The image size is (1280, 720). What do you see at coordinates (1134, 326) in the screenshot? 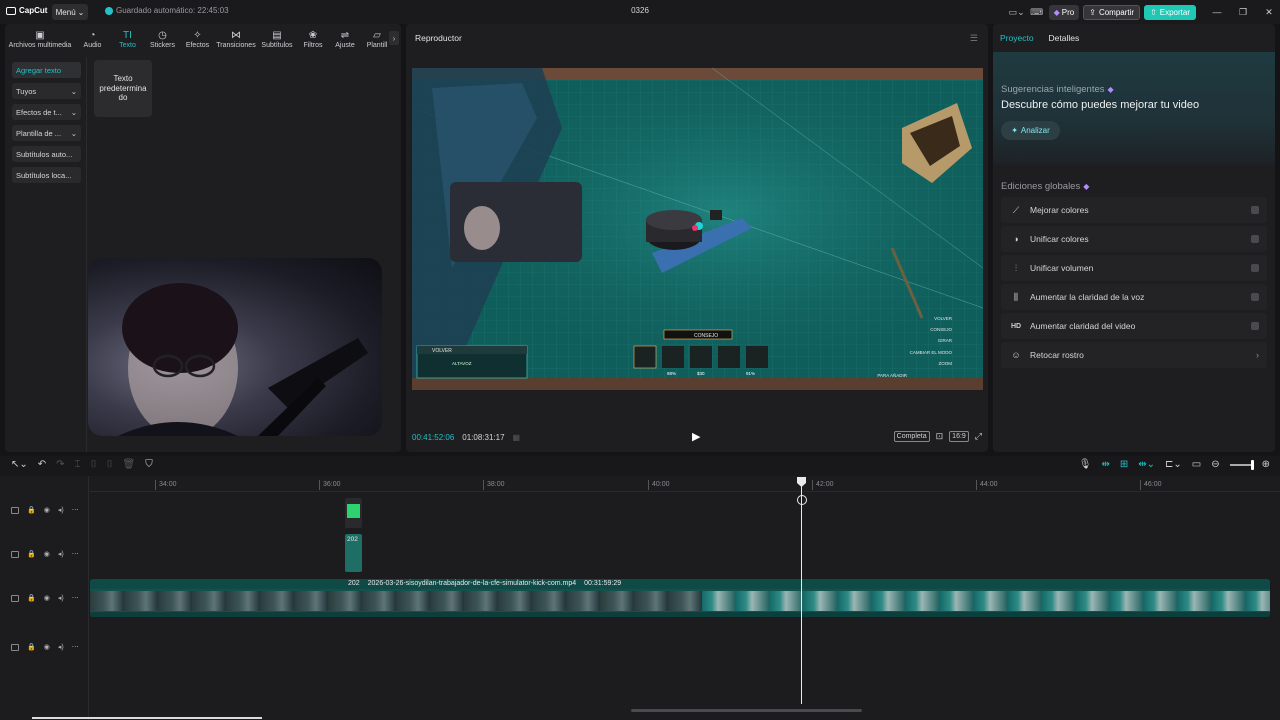
I see `global-item-video-clarity: HD Aumentar claridad del video` at bounding box center [1134, 326].